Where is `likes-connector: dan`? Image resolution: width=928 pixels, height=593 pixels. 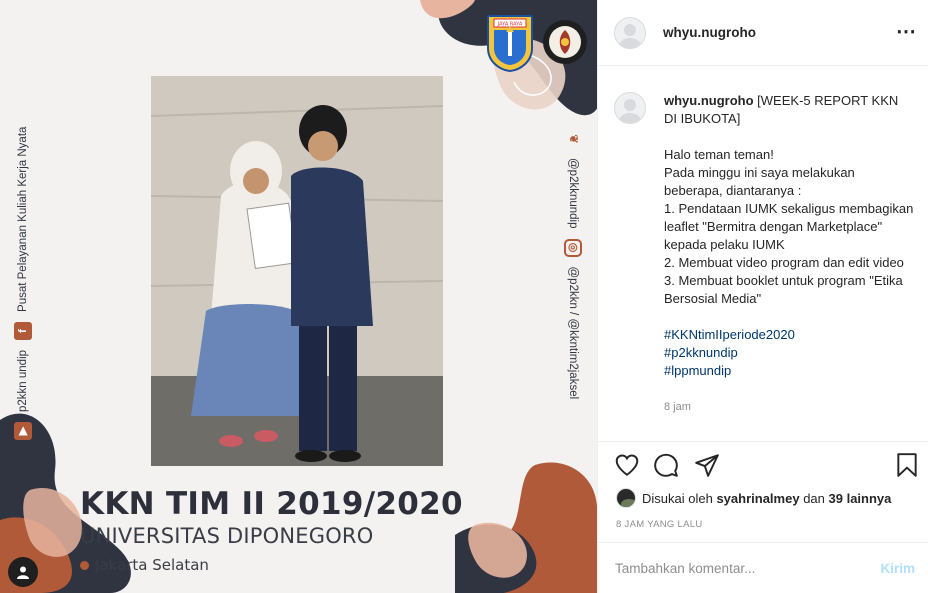 likes-connector: dan is located at coordinates (814, 498).